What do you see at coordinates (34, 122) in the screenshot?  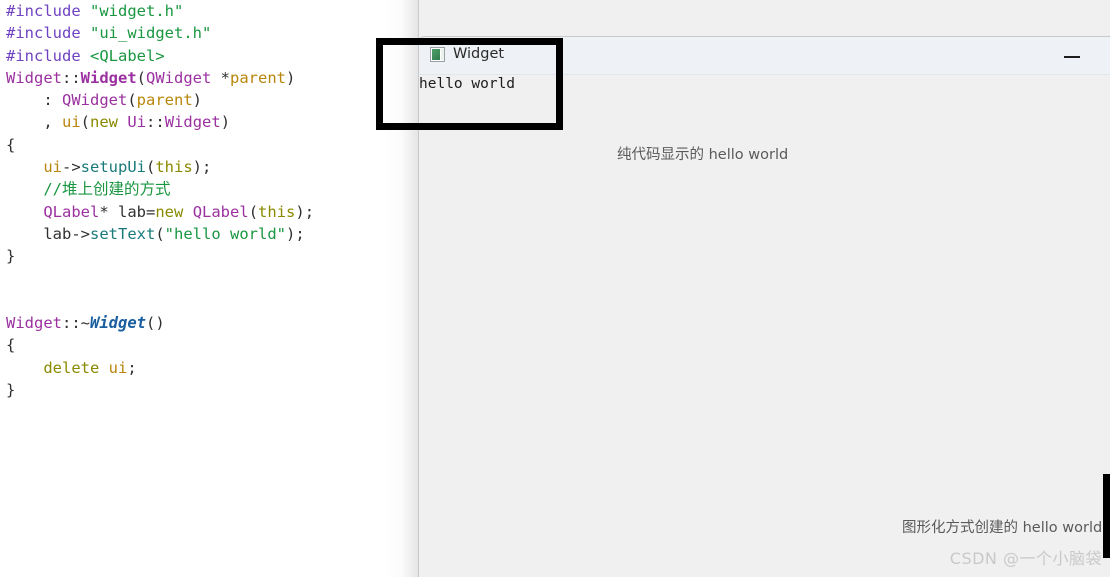 I see `code-token: ,` at bounding box center [34, 122].